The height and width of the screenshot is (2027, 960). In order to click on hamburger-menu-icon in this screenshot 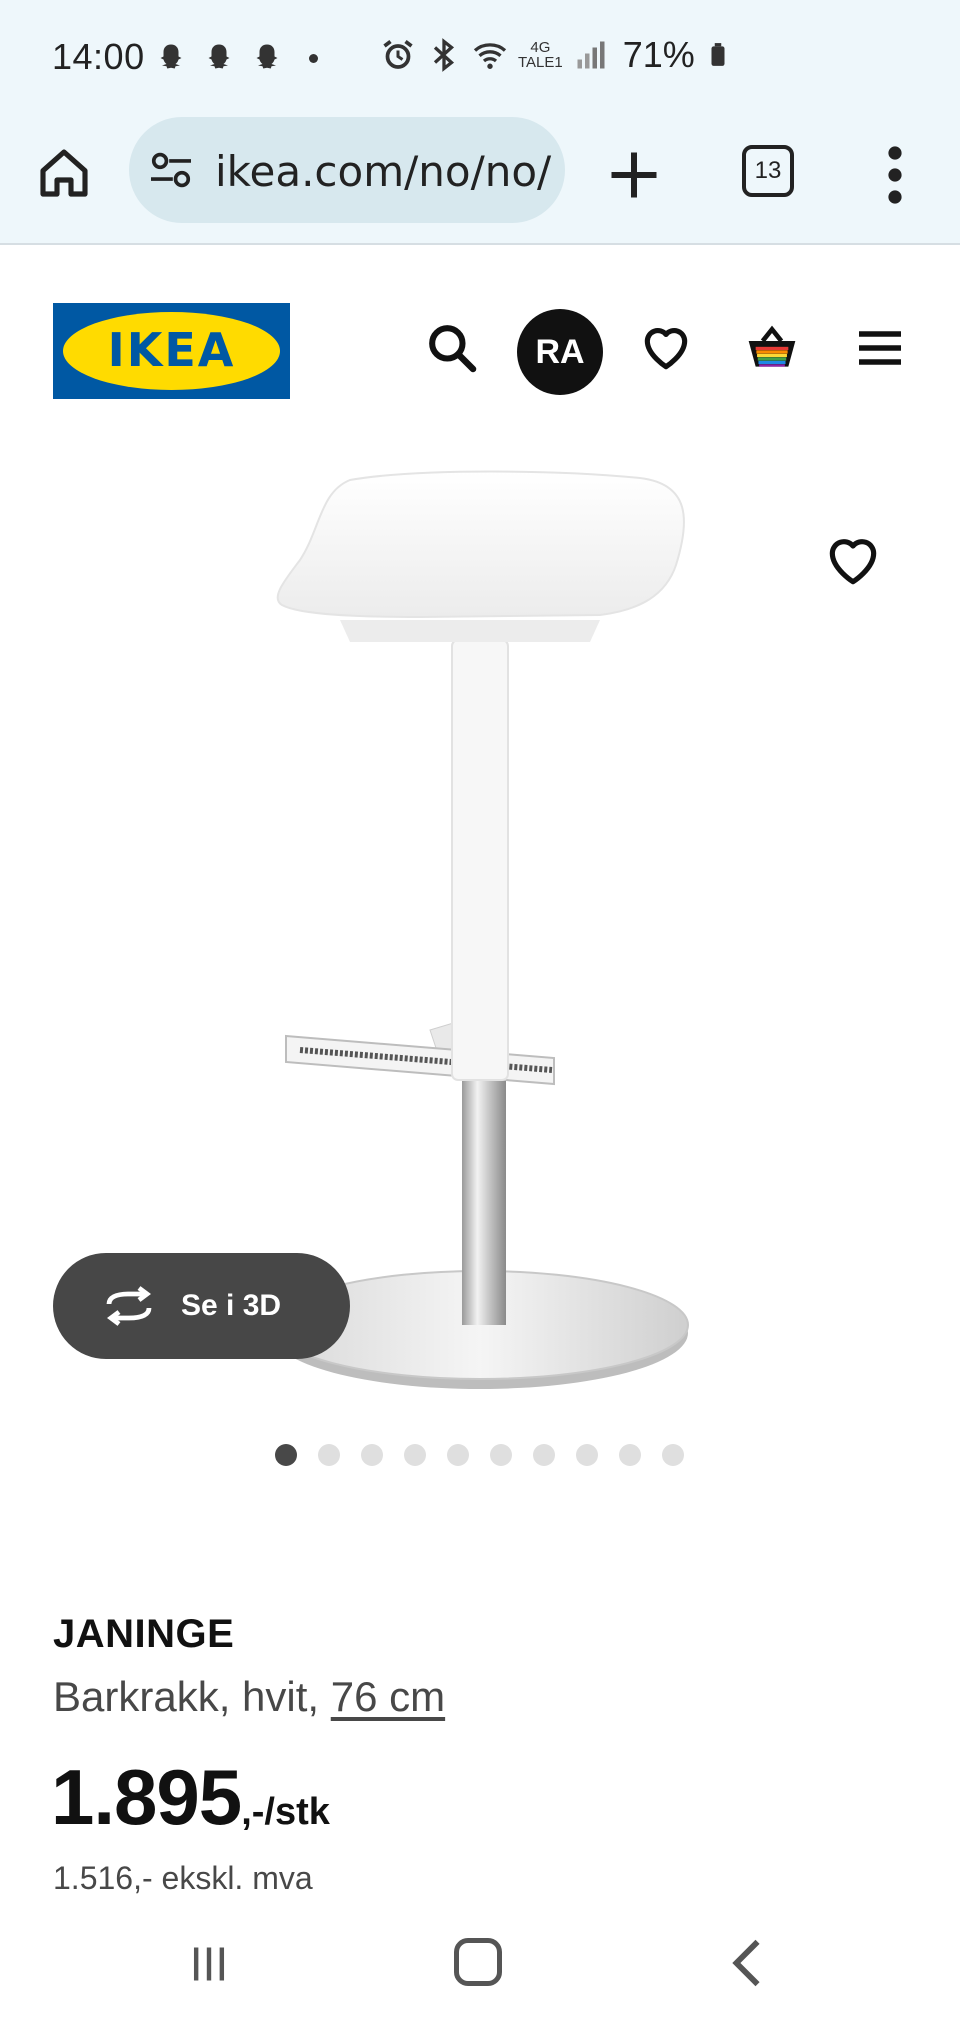, I will do `click(880, 348)`.